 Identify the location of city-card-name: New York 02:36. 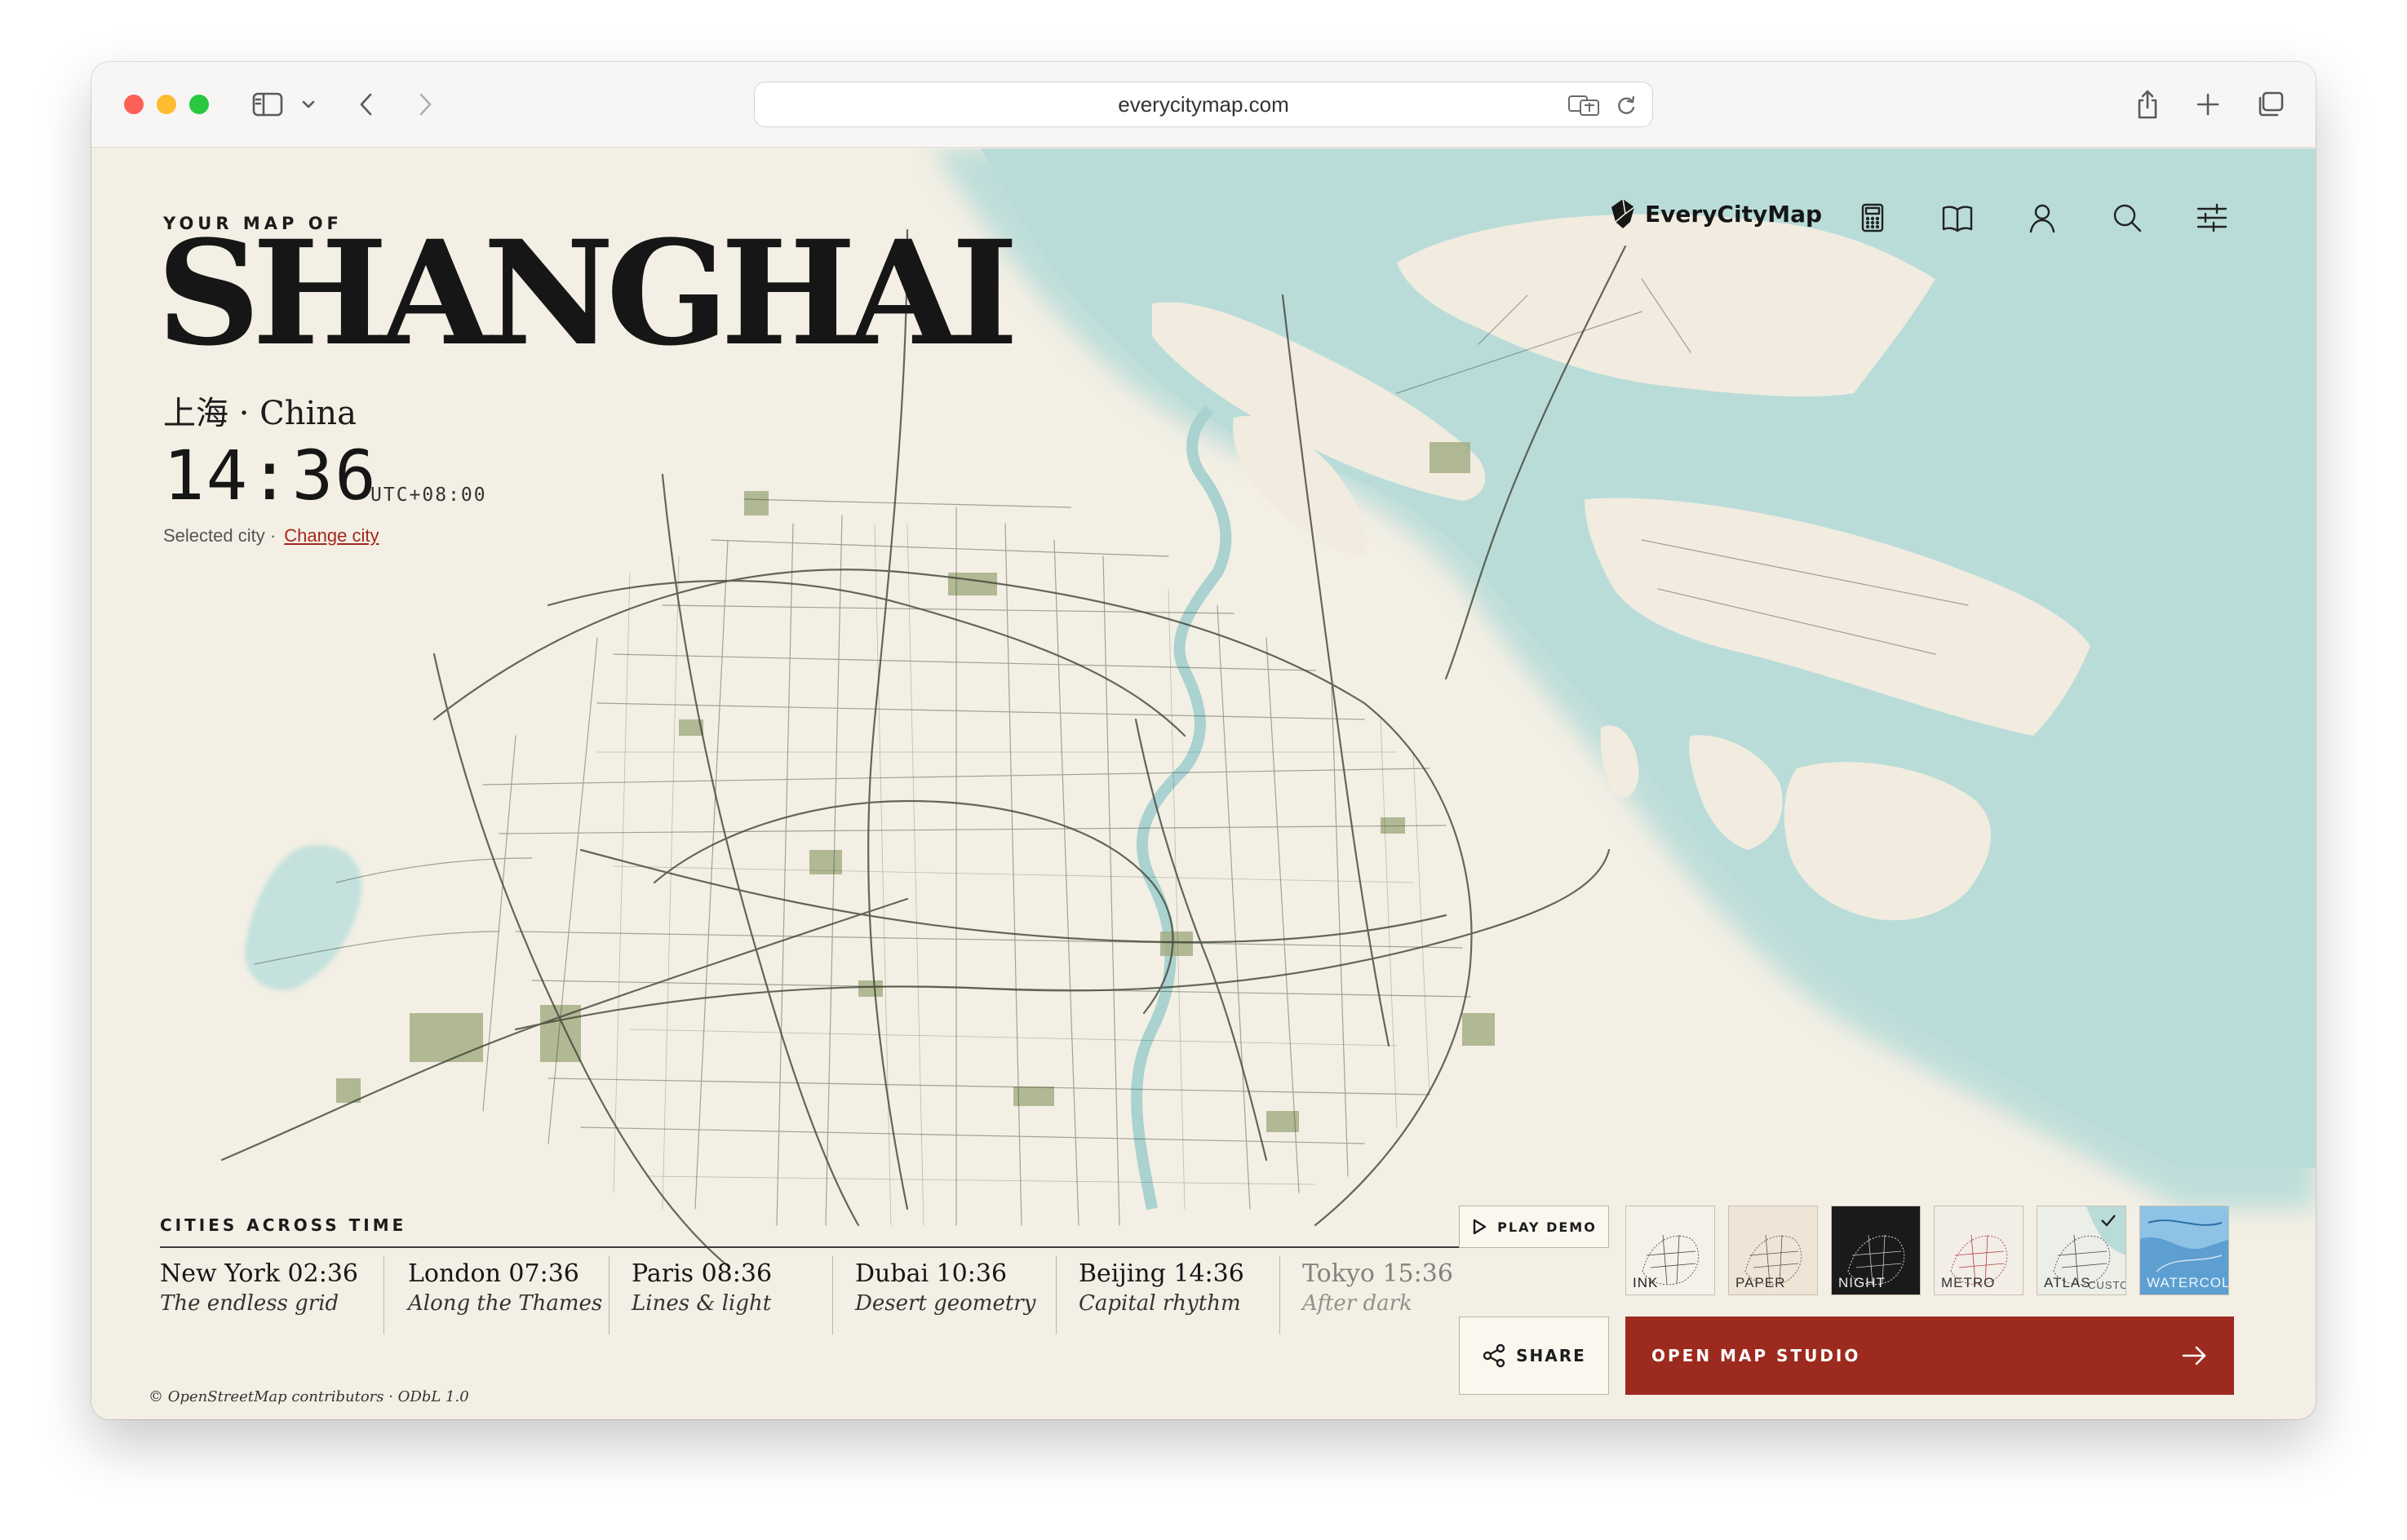
(259, 1273).